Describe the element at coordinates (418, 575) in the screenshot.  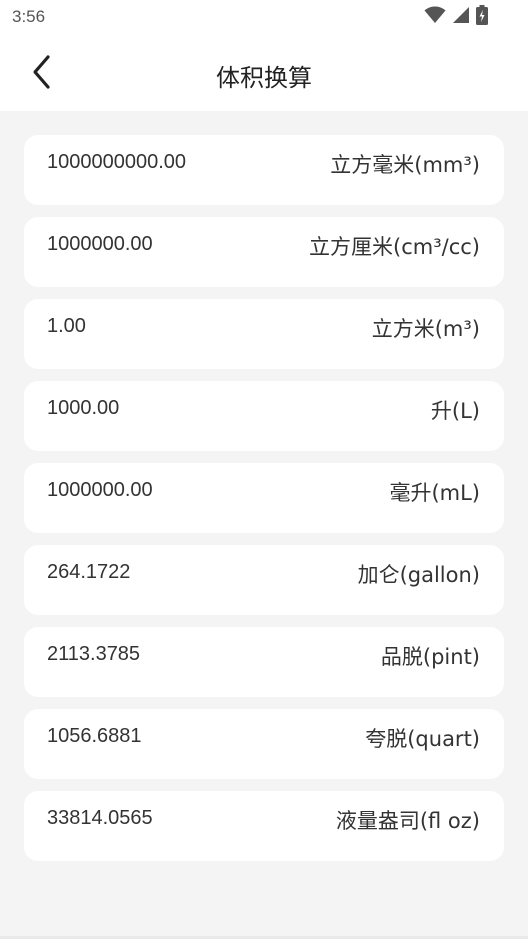
I see `conversion-unit: 加仑(gallon)` at that location.